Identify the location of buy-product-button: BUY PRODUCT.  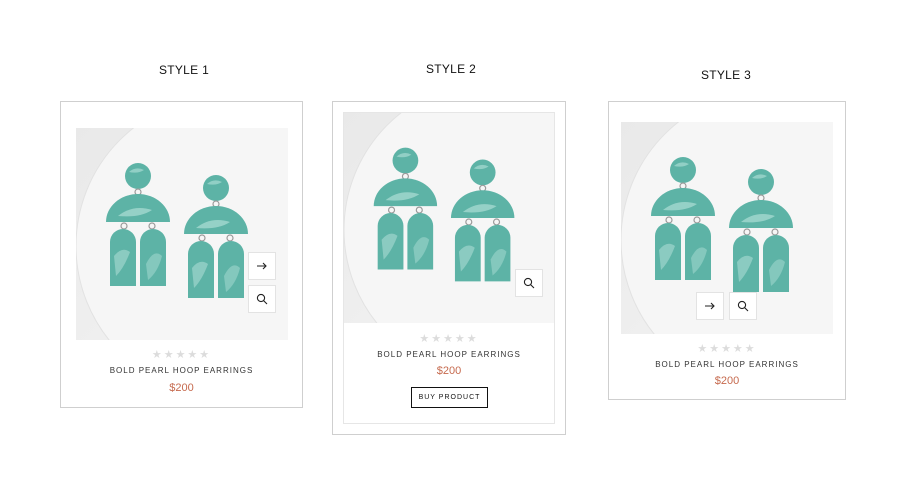
(449, 397).